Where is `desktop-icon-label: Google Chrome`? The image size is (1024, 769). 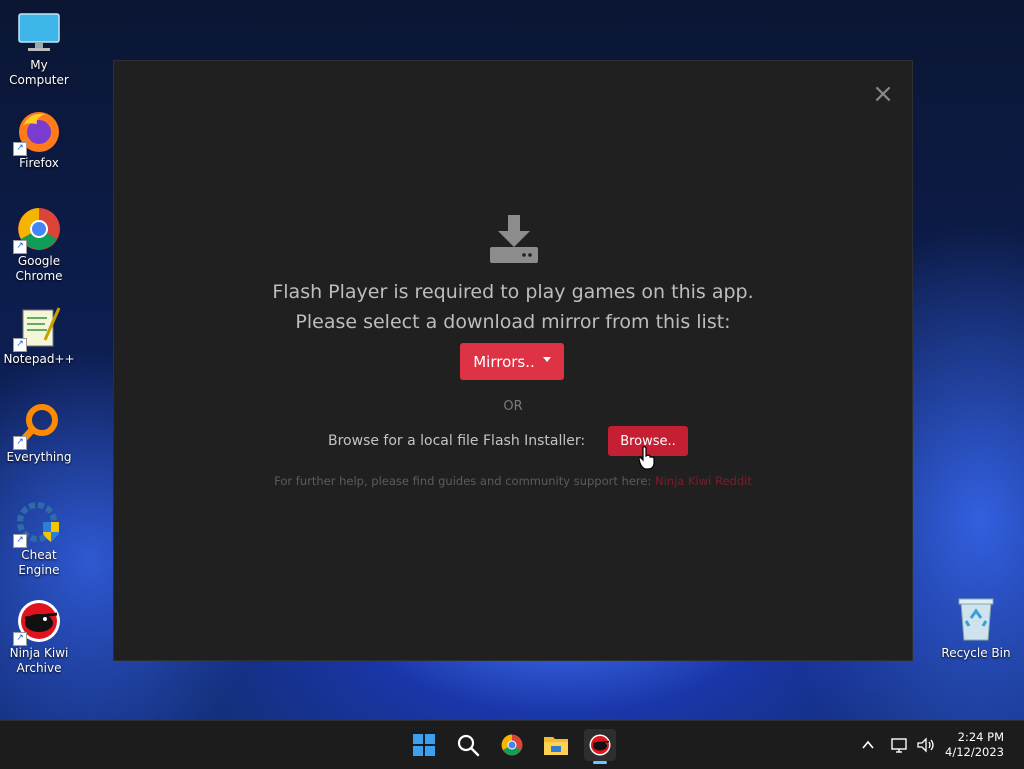 desktop-icon-label: Google Chrome is located at coordinates (39, 268).